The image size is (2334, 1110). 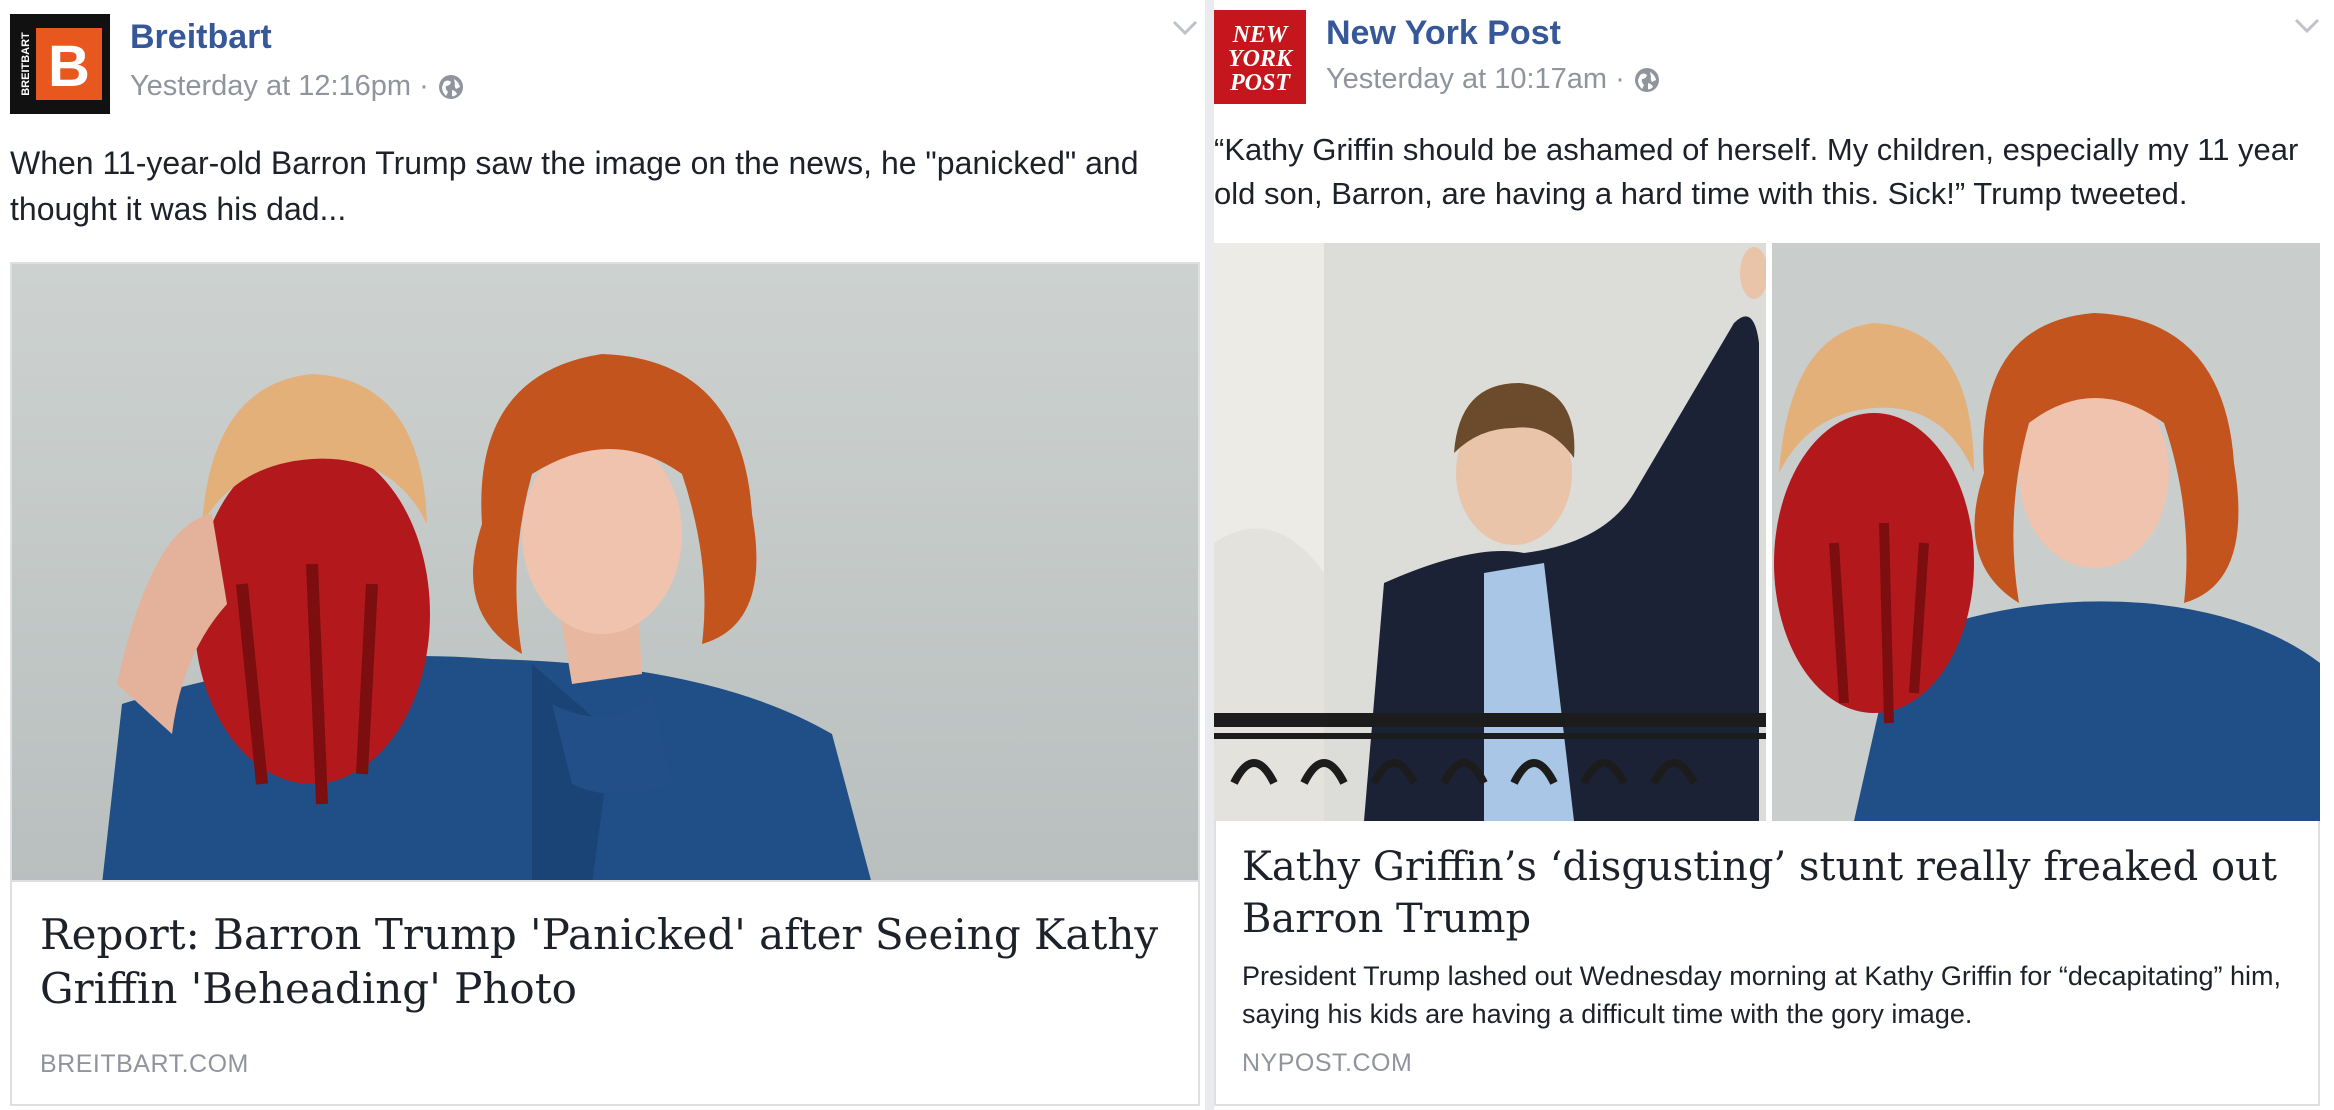 I want to click on page-name-breitbart: Breitbart, so click(x=201, y=37).